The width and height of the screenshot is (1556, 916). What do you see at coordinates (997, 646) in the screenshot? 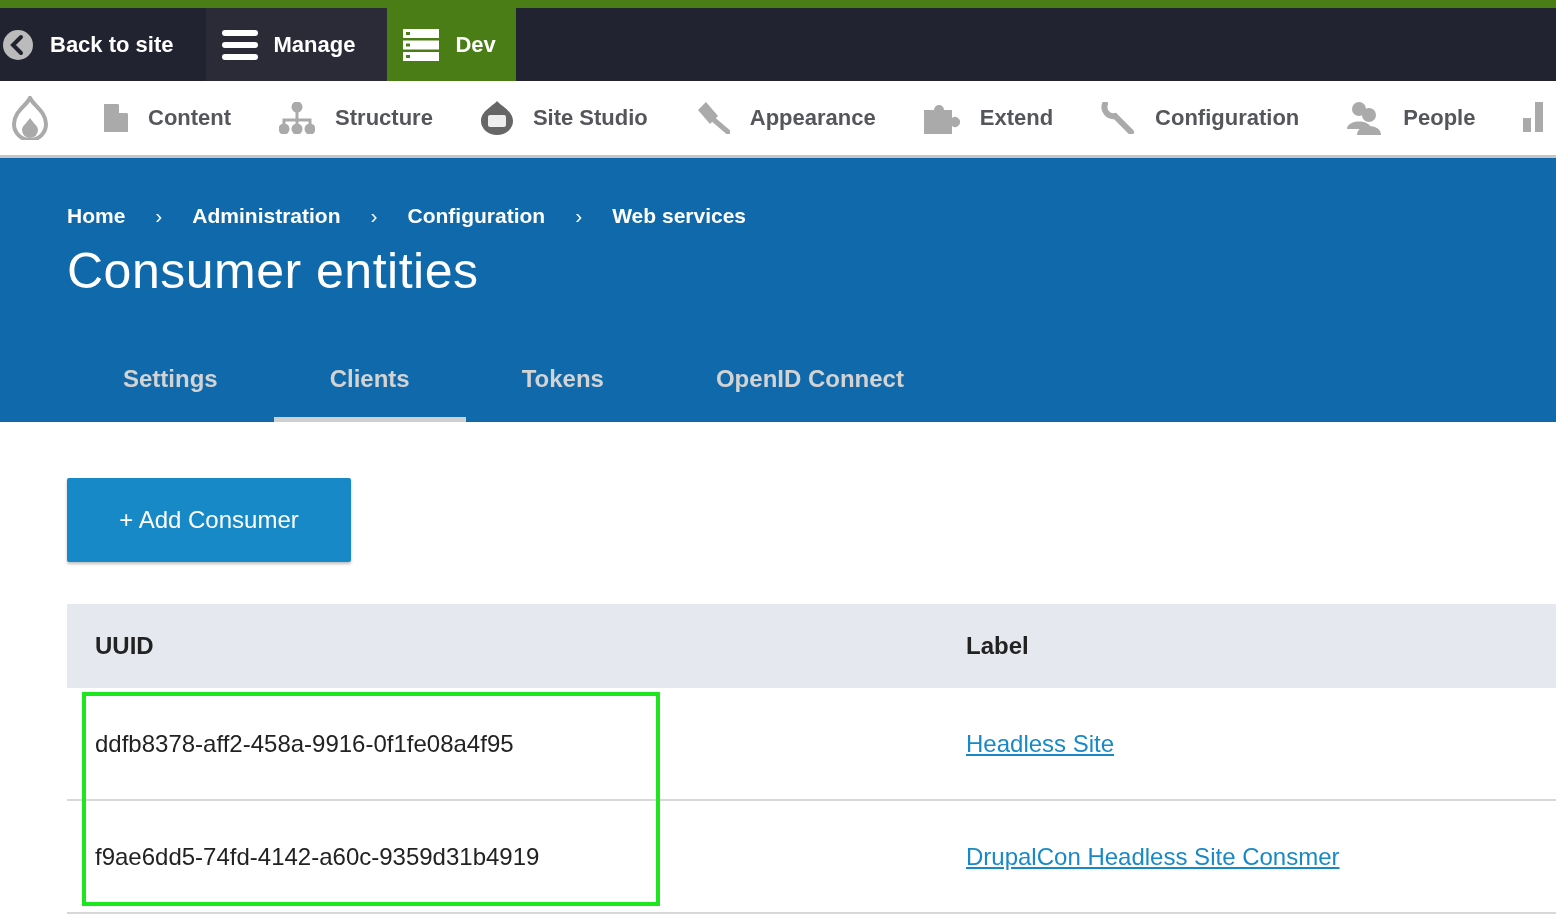
I see `column-header: Label` at bounding box center [997, 646].